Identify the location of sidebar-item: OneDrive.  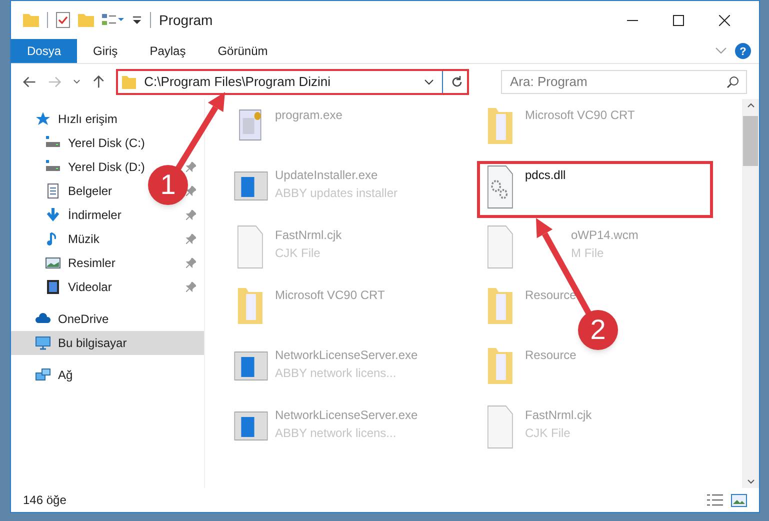
(83, 319).